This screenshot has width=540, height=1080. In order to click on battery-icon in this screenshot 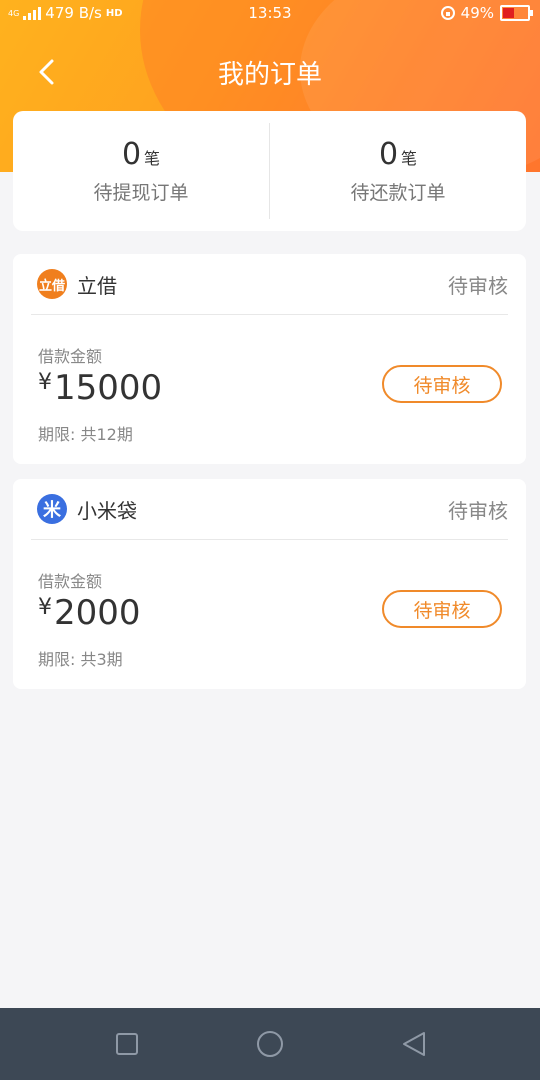, I will do `click(516, 13)`.